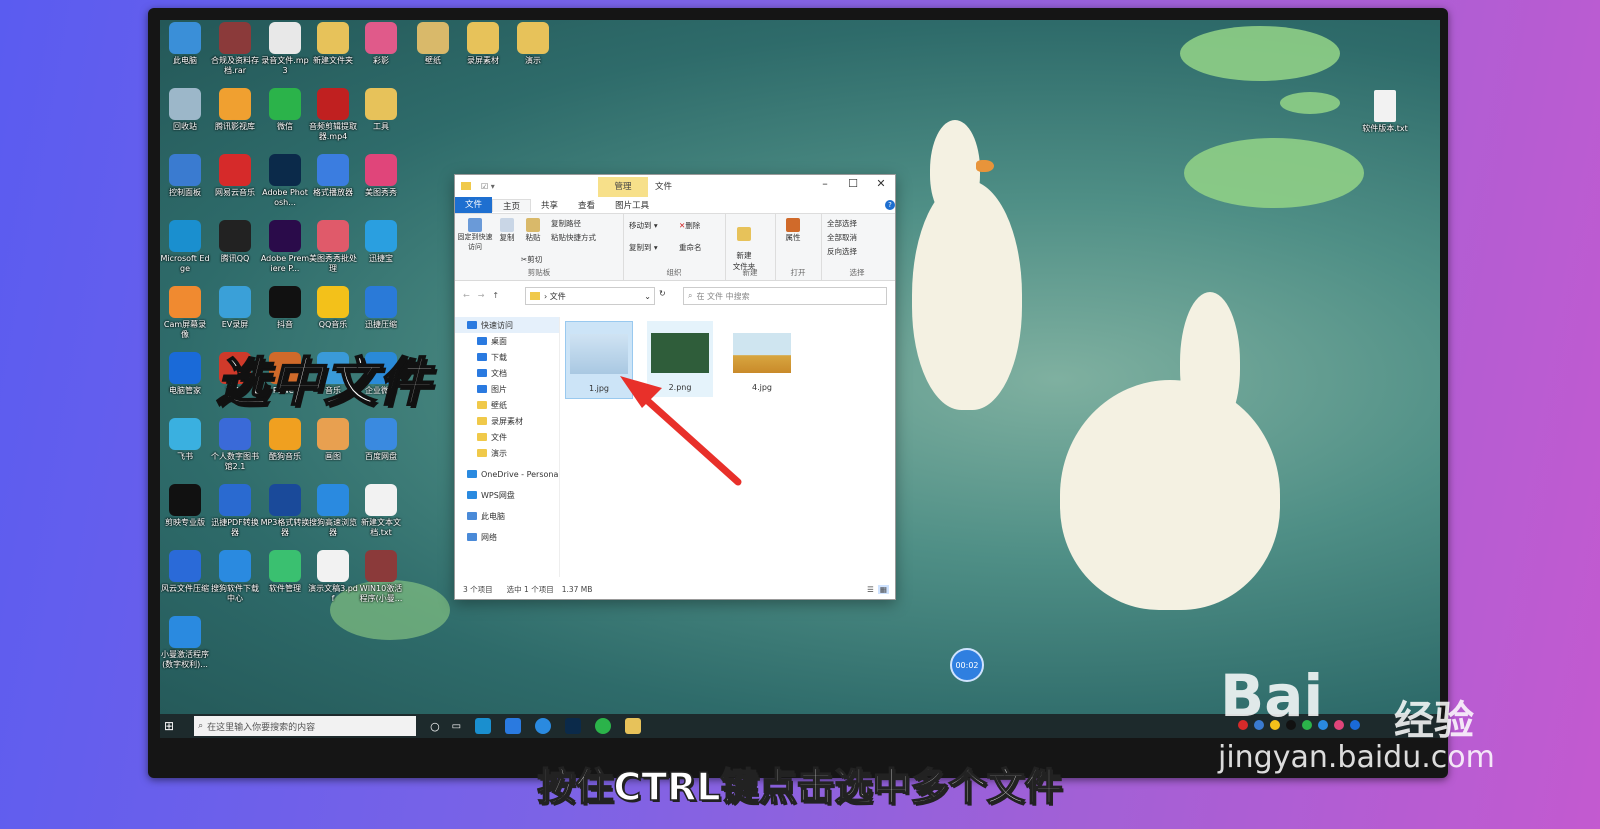 This screenshot has height=829, width=1600. Describe the element at coordinates (1272, 696) in the screenshot. I see `baidu-watermark-logo: Bai` at that location.